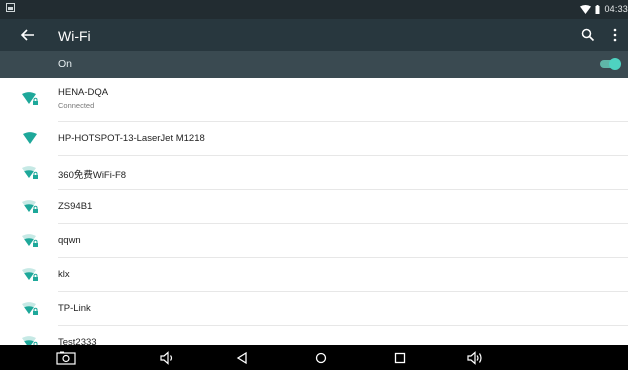  What do you see at coordinates (314, 64) in the screenshot?
I see `wifi-master-switch-bar: On` at bounding box center [314, 64].